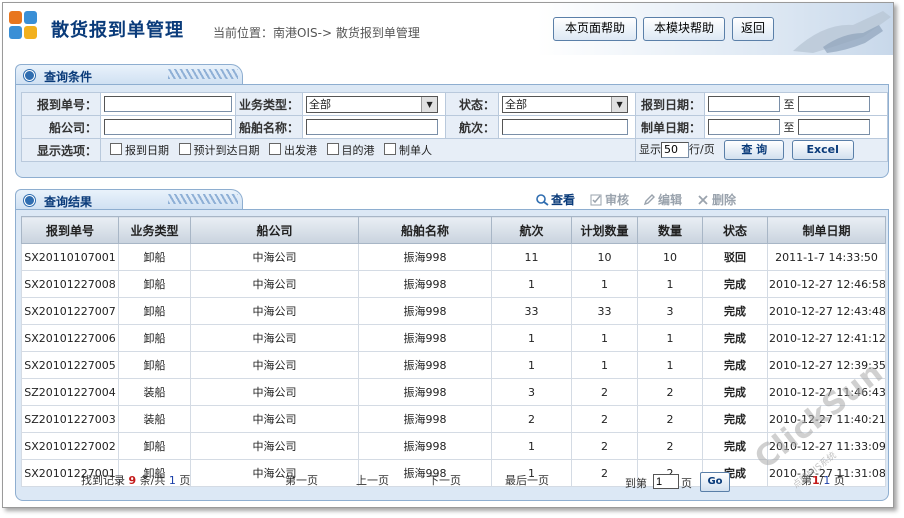  I want to click on plan-qty-cell: 1, so click(604, 284).